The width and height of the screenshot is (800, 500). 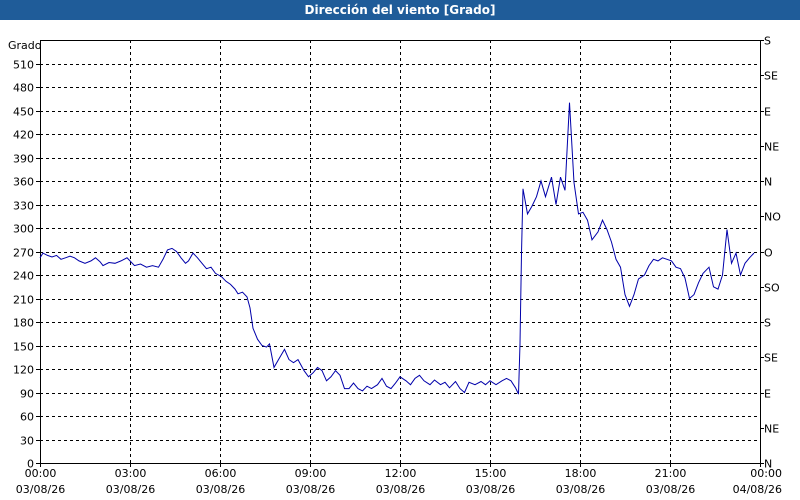 What do you see at coordinates (221, 473) in the screenshot?
I see `x-tick-time: 06:00` at bounding box center [221, 473].